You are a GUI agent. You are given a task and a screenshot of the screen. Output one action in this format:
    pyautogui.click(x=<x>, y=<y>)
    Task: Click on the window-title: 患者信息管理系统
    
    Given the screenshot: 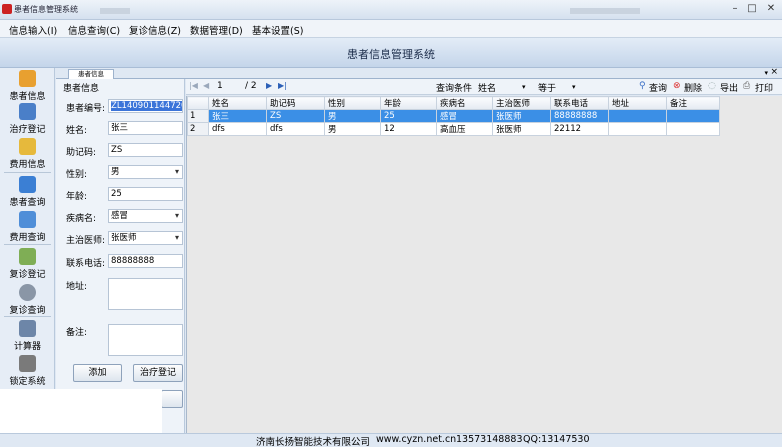 What is the action you would take?
    pyautogui.click(x=46, y=9)
    